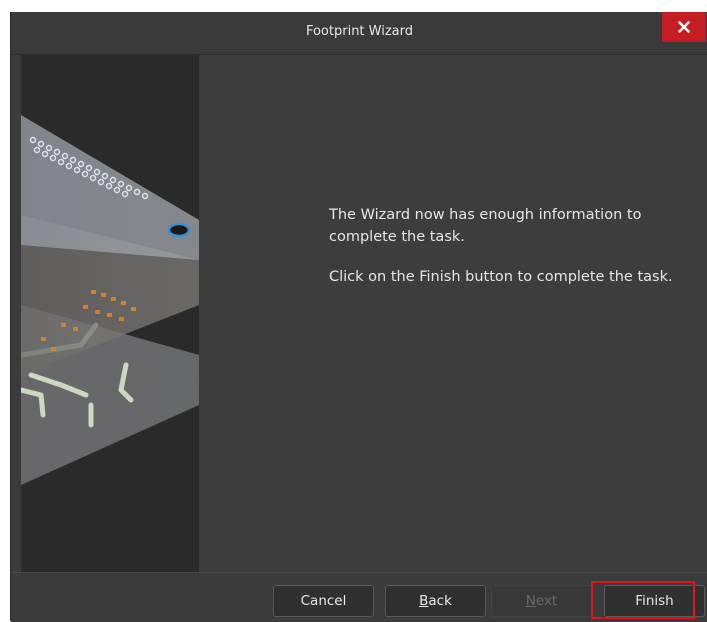 Image resolution: width=707 pixels, height=622 pixels. Describe the element at coordinates (440, 601) in the screenshot. I see `back-button-label: ack` at that location.